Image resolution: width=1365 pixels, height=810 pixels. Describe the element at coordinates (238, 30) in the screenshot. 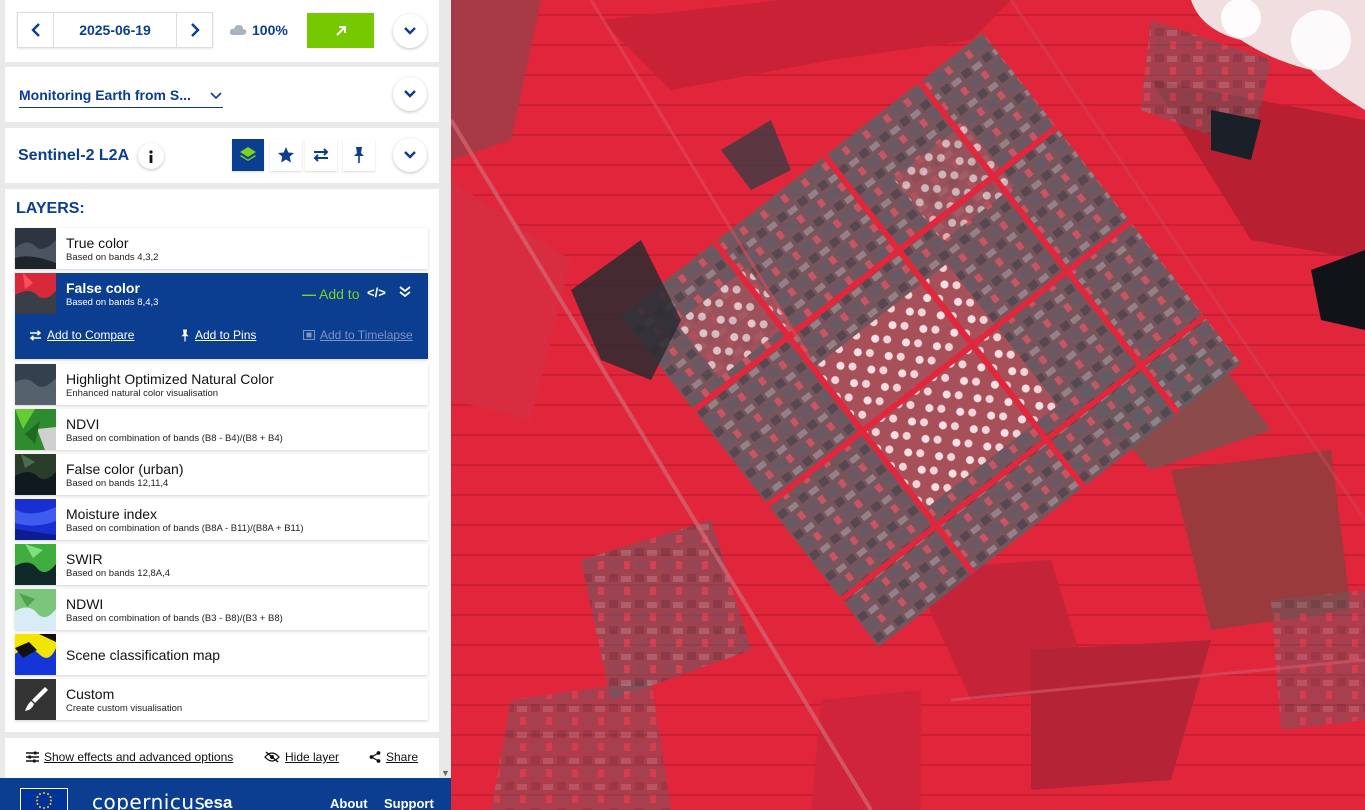

I see `cloud-icon` at that location.